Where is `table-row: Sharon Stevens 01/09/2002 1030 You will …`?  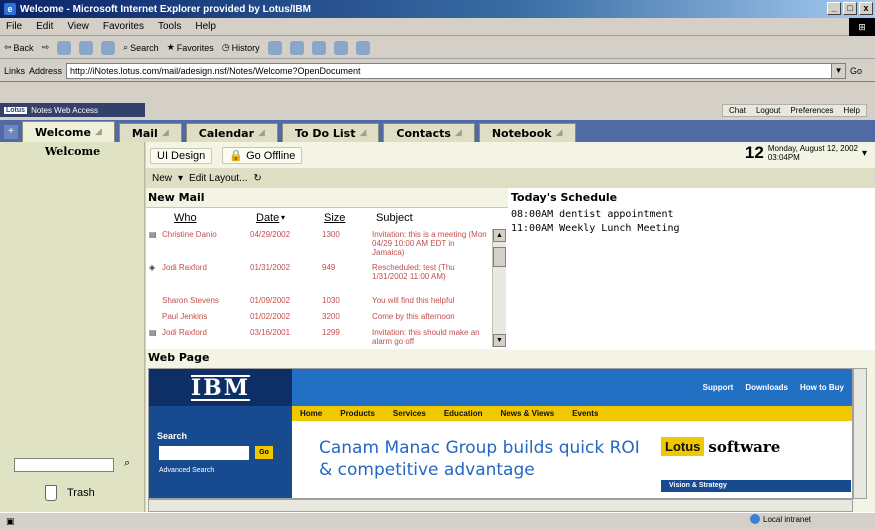 table-row: Sharon Stevens 01/09/2002 1030 You will … is located at coordinates (318, 302).